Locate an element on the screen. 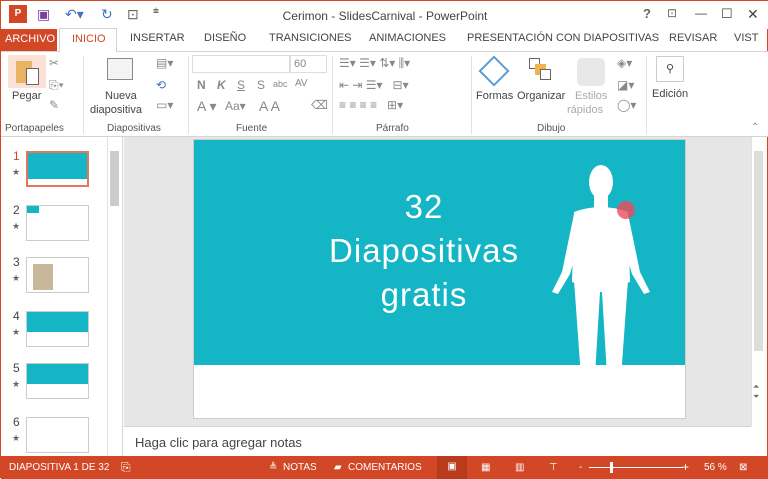 The image size is (768, 479). comments-button: COMENTARIOS is located at coordinates (385, 467).